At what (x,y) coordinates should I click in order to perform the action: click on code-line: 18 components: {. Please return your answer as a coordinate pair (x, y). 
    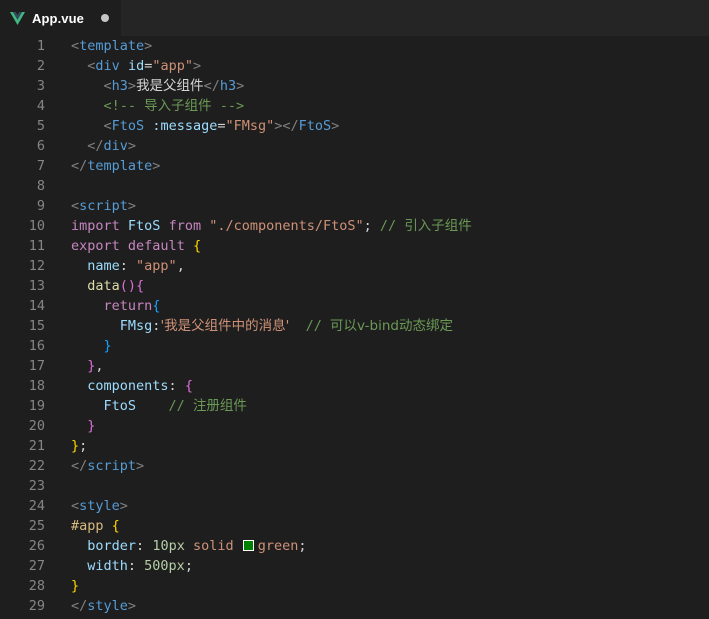
    Looking at the image, I should click on (354, 386).